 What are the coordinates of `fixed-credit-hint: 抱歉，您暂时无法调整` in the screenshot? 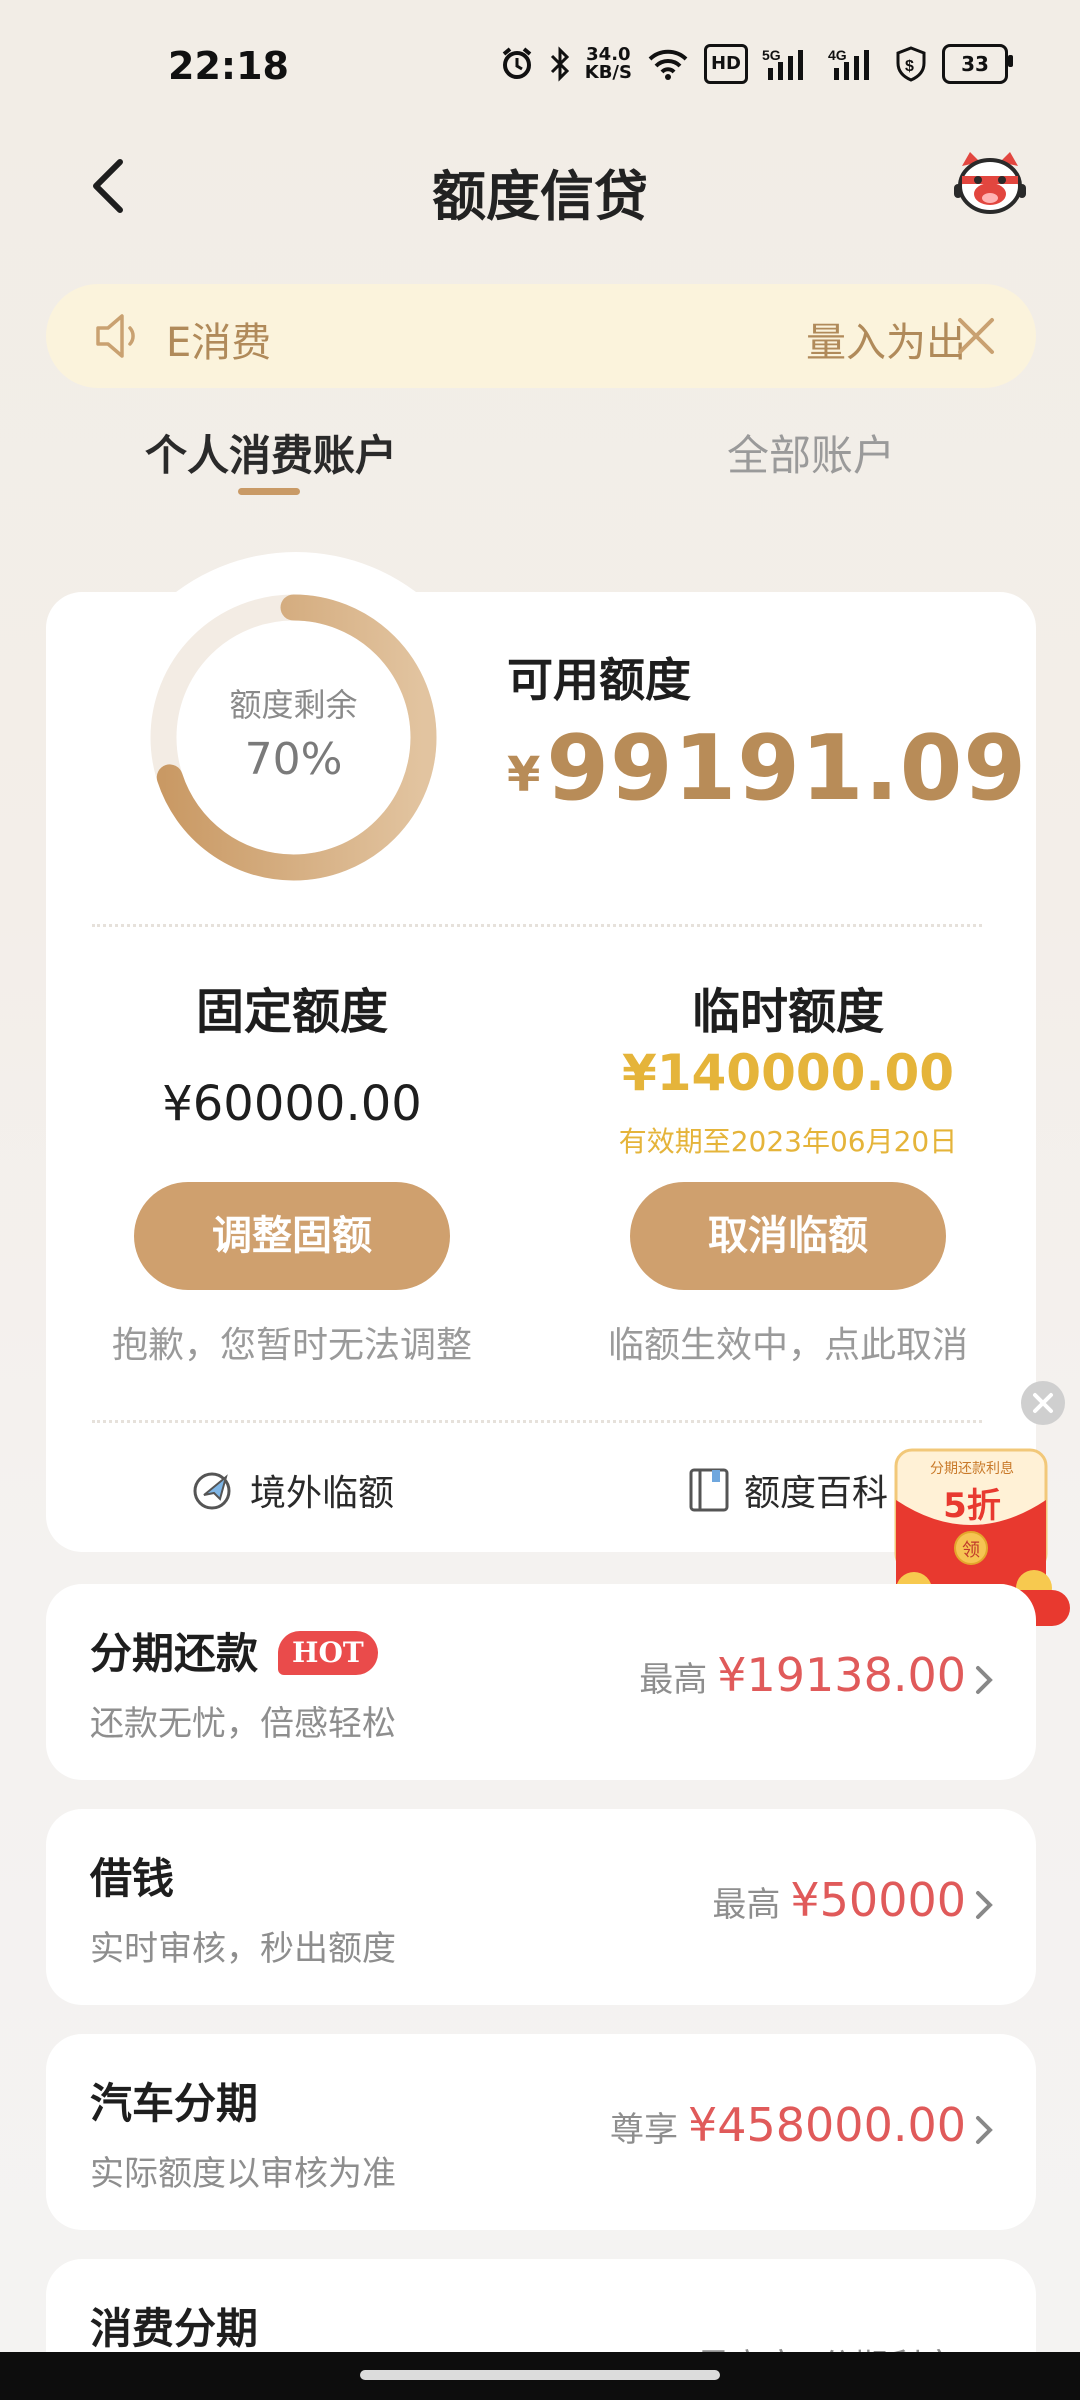 It's located at (291, 1345).